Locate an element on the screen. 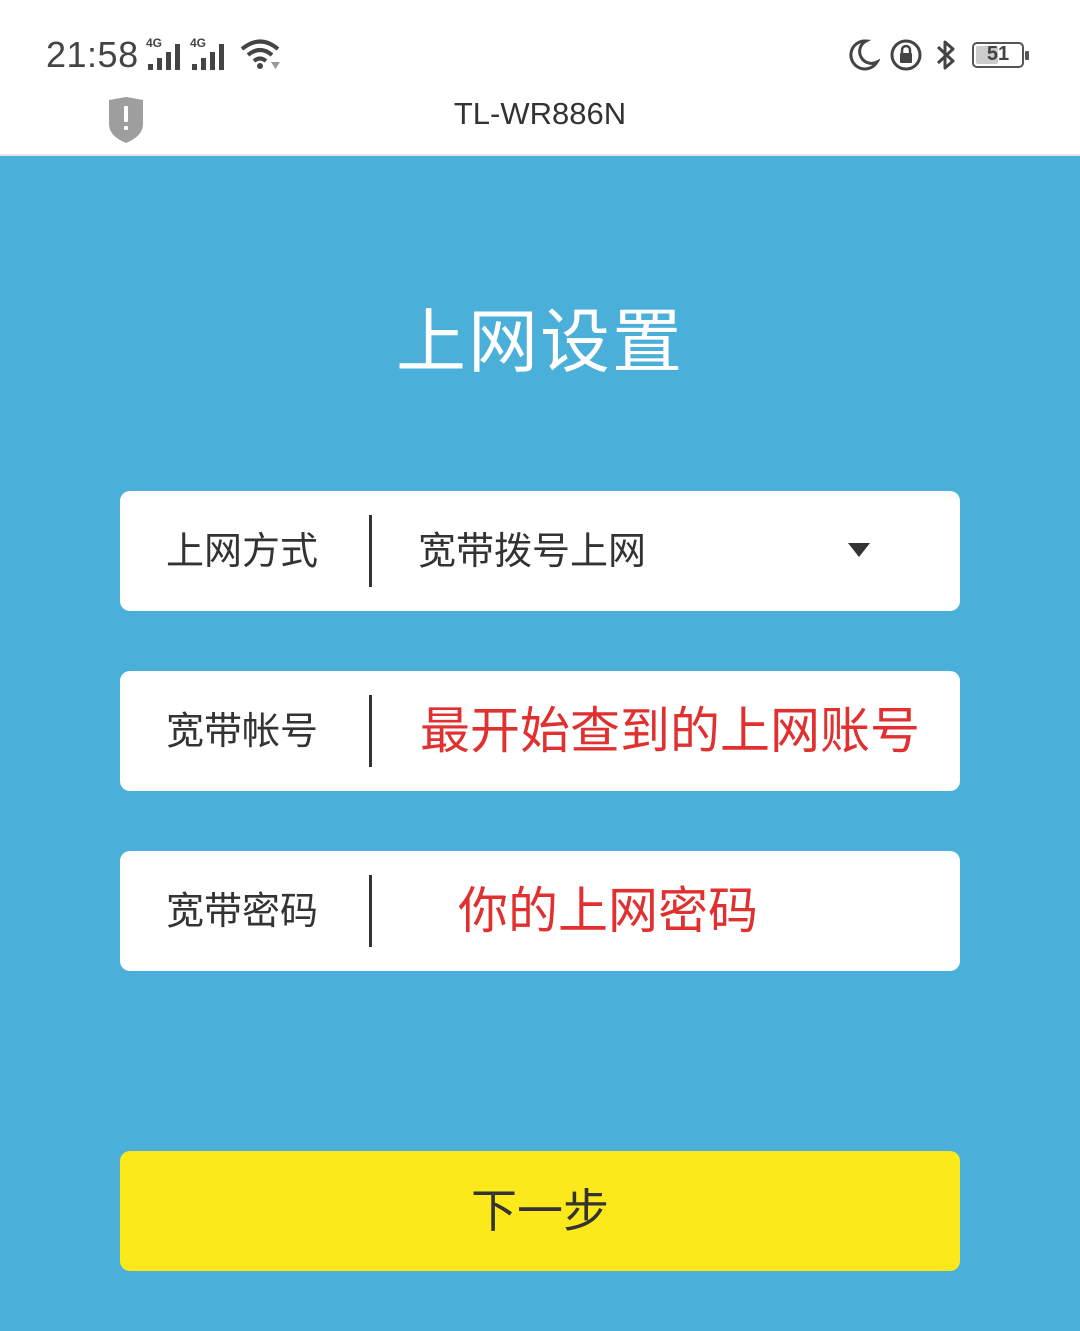 The width and height of the screenshot is (1080, 1331). connection-type-value: 宽带拨号上网 is located at coordinates (532, 551).